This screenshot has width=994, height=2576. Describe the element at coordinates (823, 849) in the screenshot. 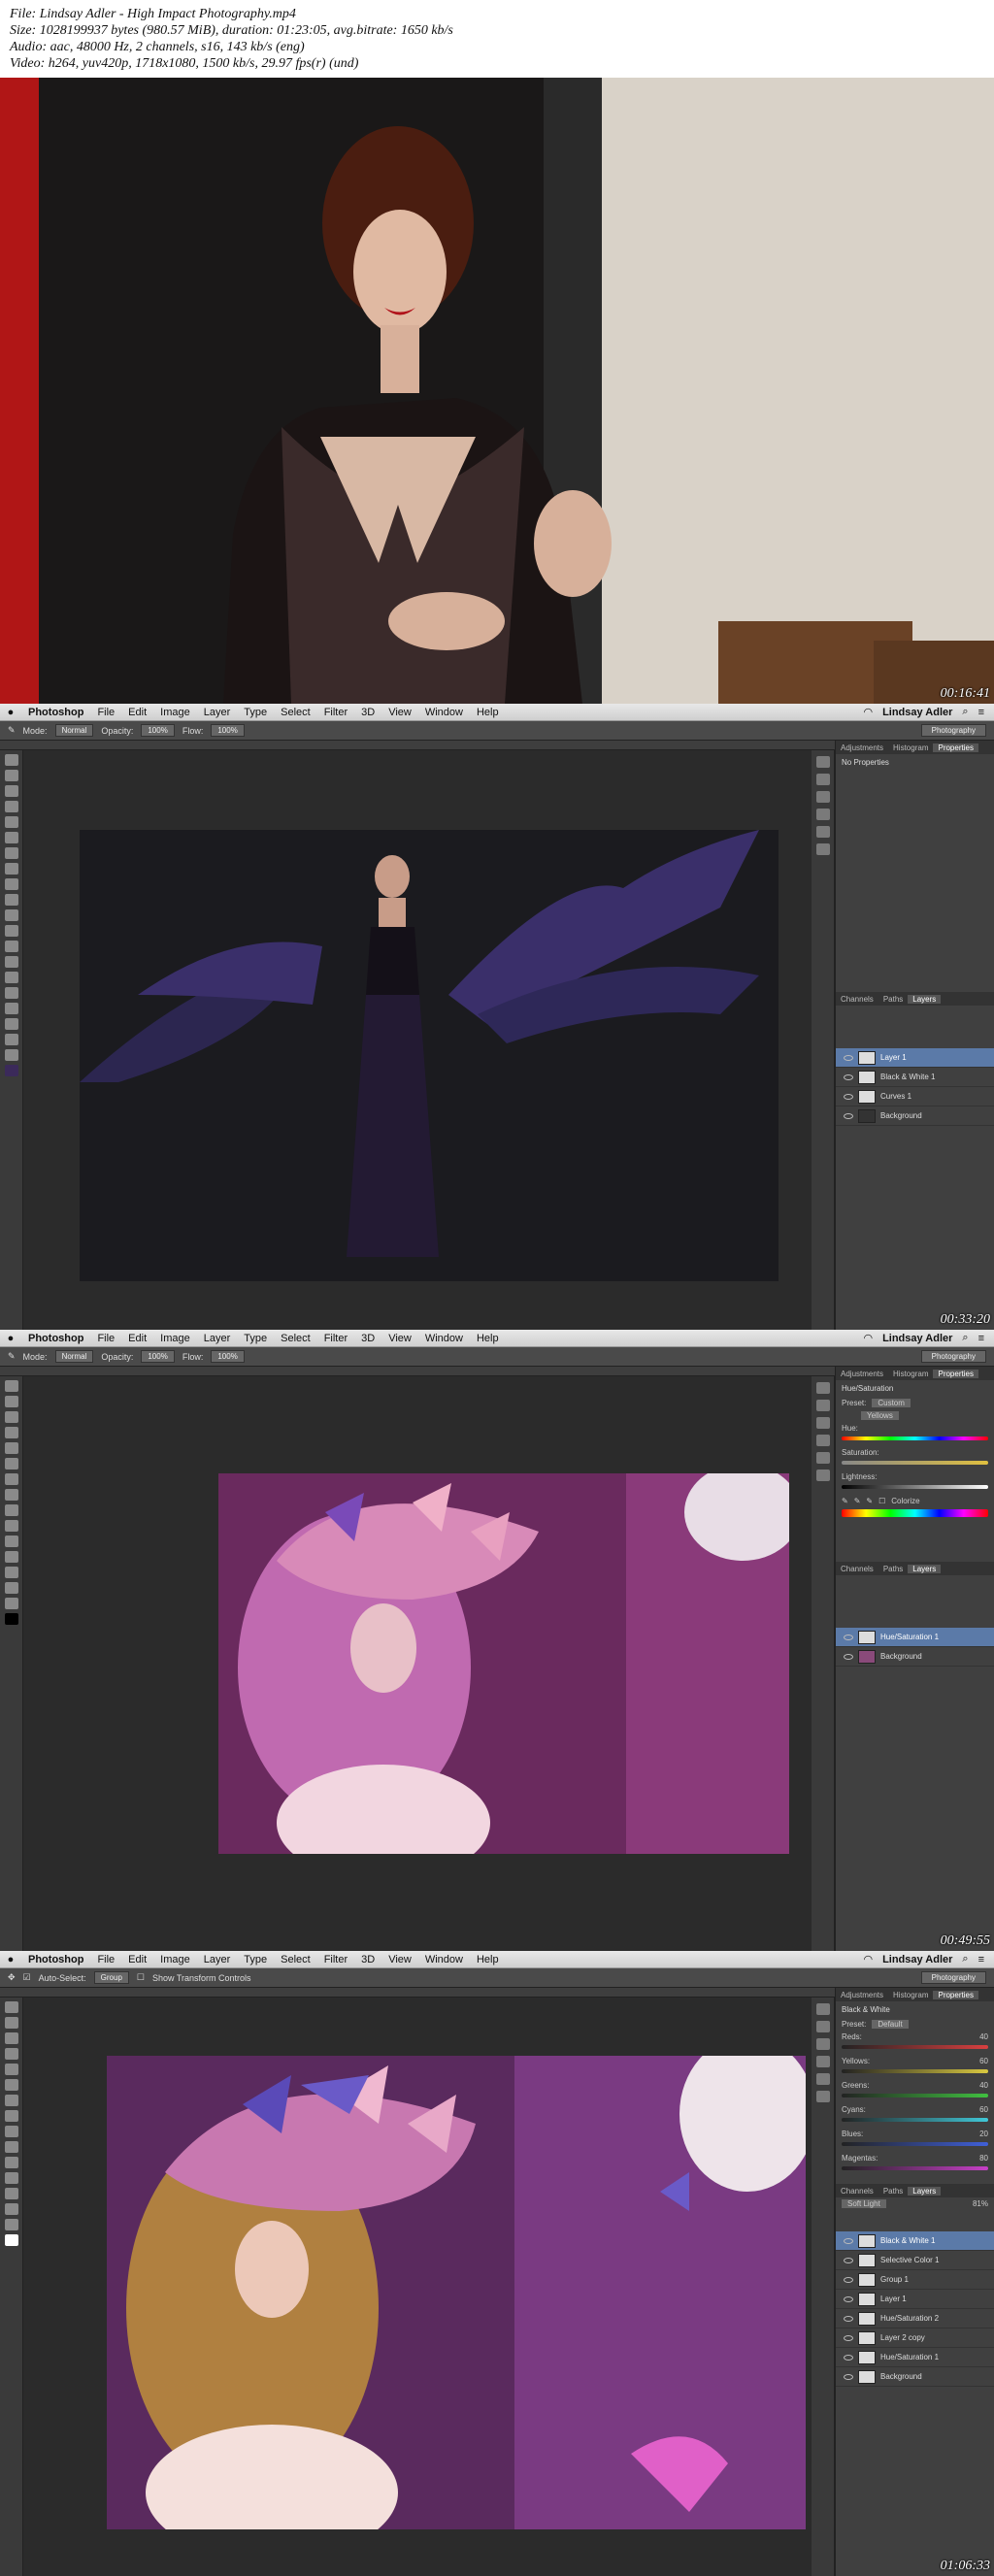

I see `character-icon` at that location.